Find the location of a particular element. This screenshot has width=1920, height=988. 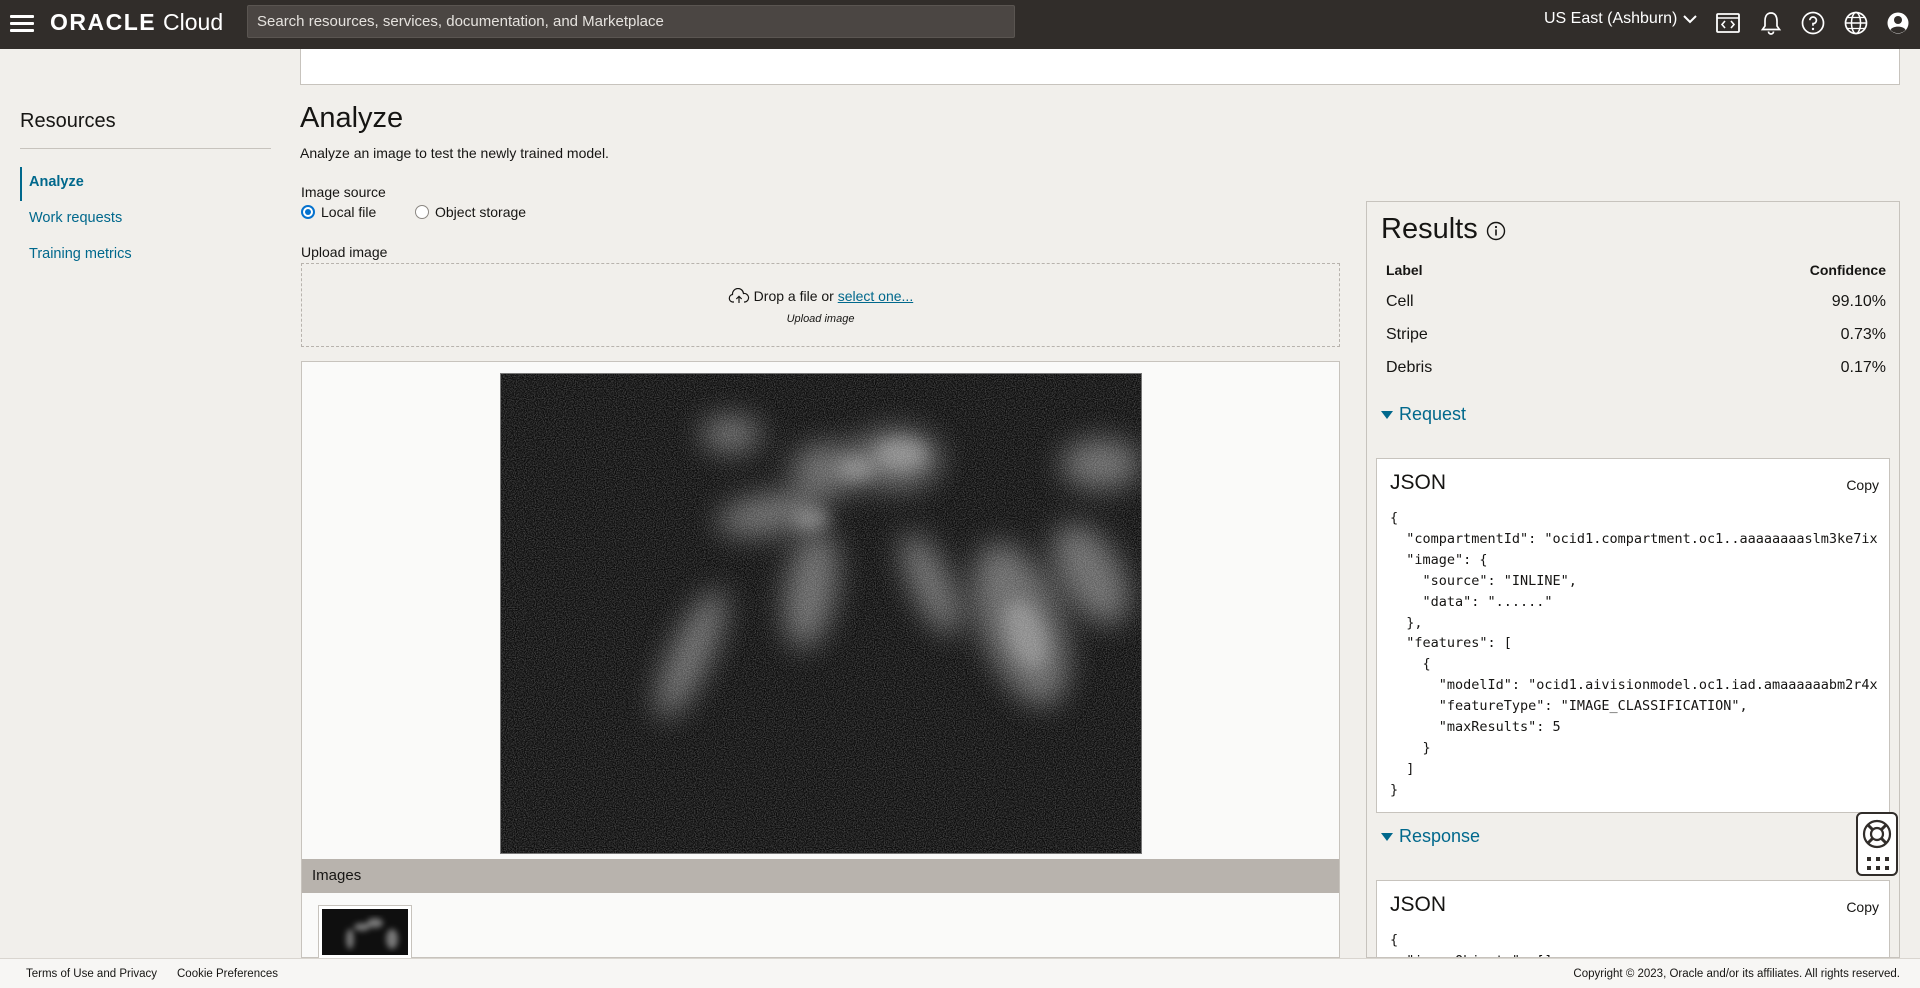

result-confidence: 99.10% is located at coordinates (1858, 301).